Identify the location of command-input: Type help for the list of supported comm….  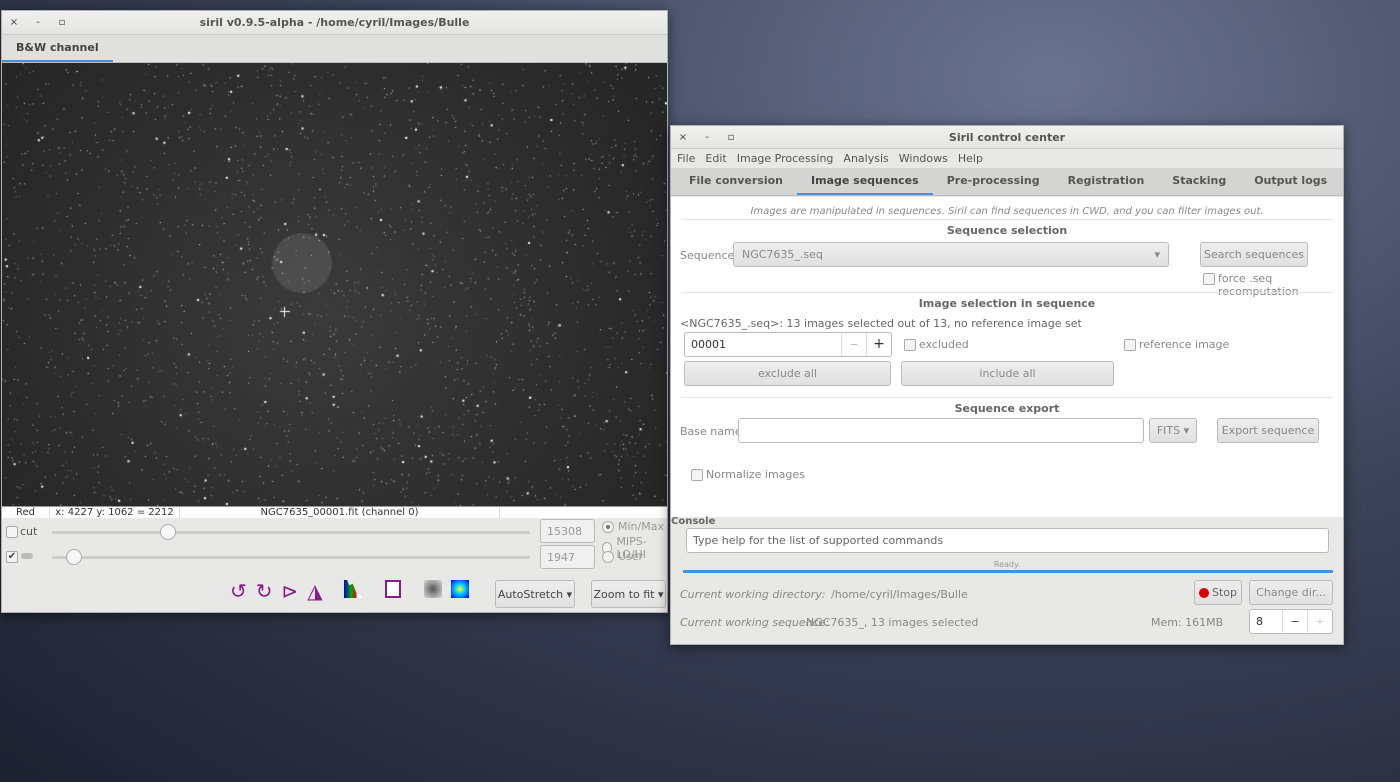
(1007, 540).